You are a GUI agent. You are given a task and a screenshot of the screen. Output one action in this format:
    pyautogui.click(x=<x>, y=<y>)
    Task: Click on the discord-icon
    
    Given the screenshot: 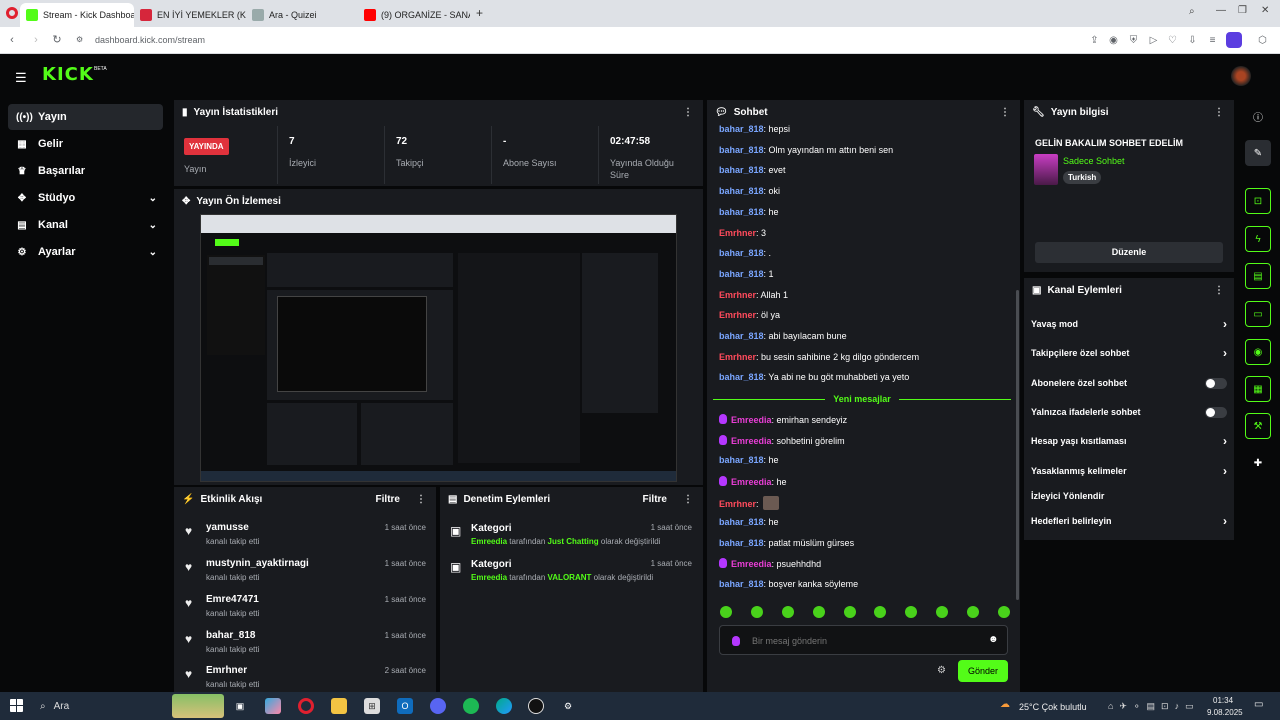 What is the action you would take?
    pyautogui.click(x=438, y=706)
    